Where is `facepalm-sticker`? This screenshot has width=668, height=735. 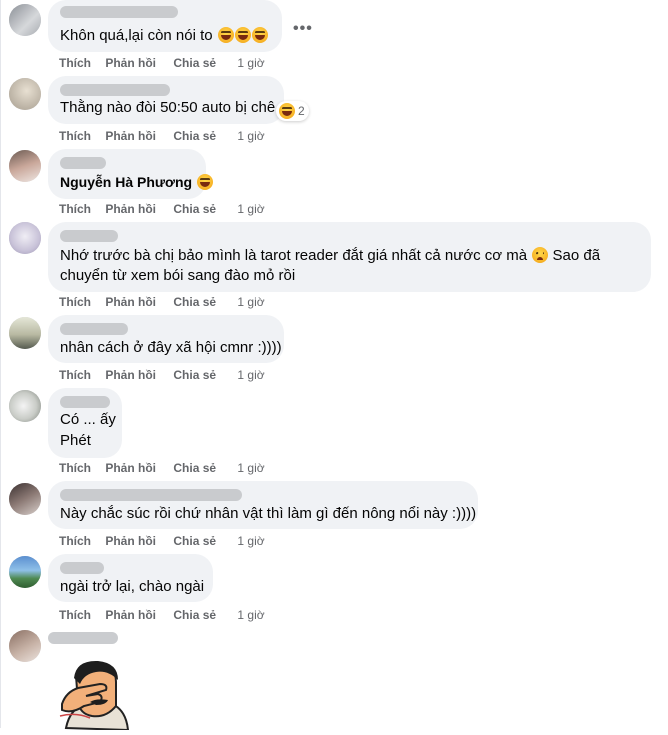
facepalm-sticker is located at coordinates (94, 695).